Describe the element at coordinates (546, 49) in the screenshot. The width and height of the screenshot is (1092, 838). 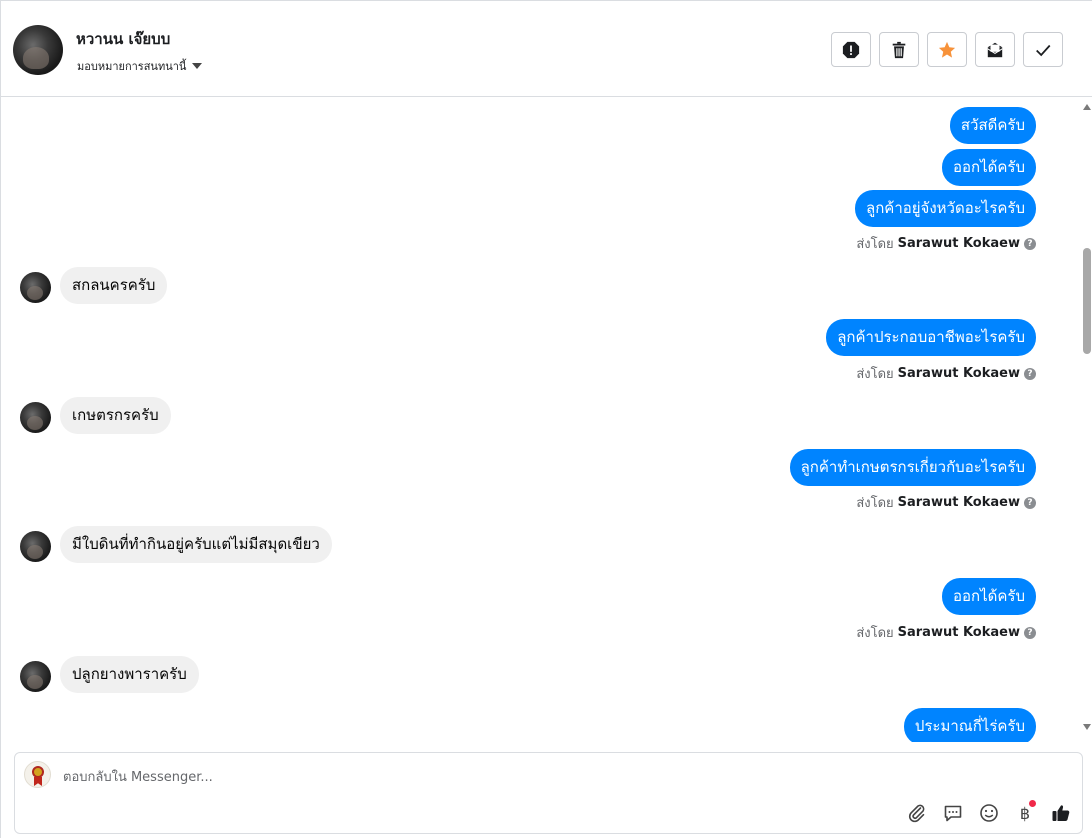
I see `conversation-header: หวานน เจ๊ยบบ มอบหมายการสนทนานี้` at that location.